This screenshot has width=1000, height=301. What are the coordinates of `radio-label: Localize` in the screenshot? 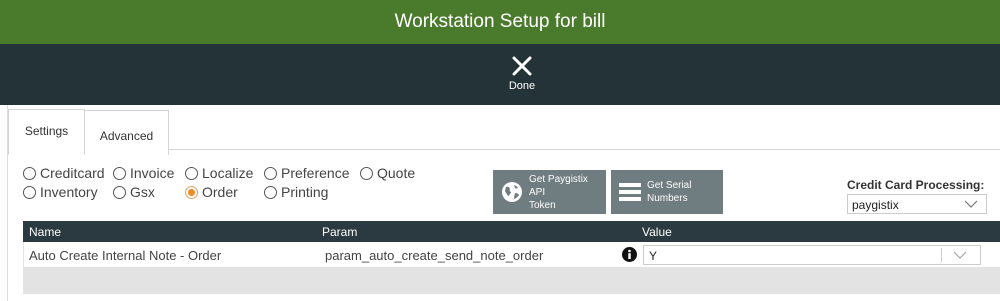 It's located at (228, 173).